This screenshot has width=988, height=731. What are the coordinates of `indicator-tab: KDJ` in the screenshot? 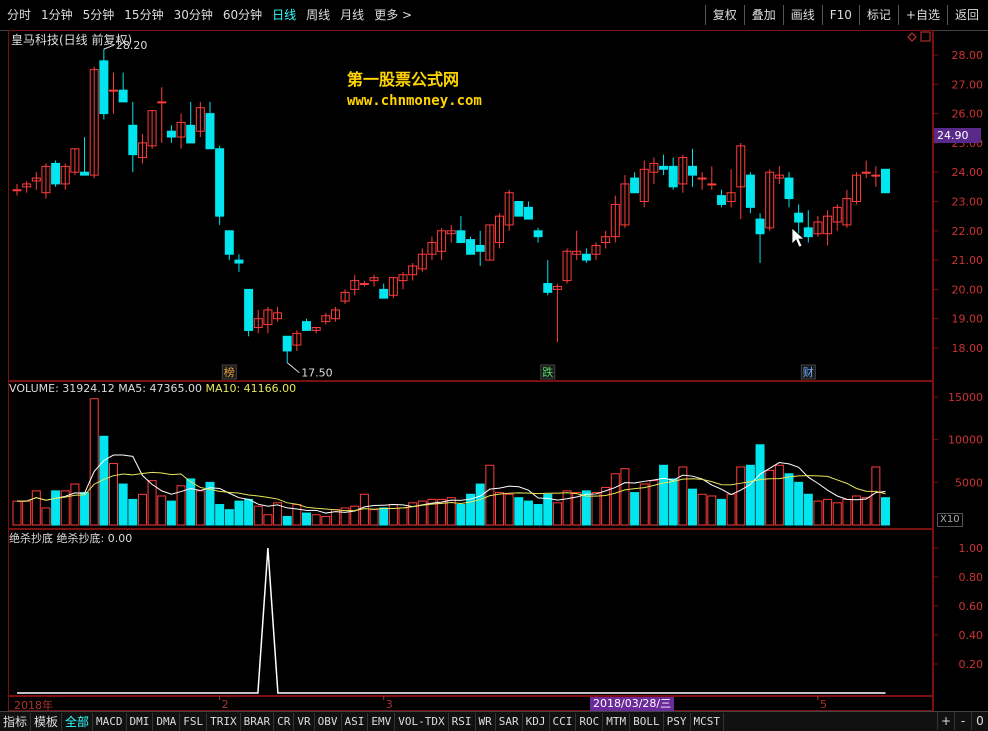 It's located at (536, 721).